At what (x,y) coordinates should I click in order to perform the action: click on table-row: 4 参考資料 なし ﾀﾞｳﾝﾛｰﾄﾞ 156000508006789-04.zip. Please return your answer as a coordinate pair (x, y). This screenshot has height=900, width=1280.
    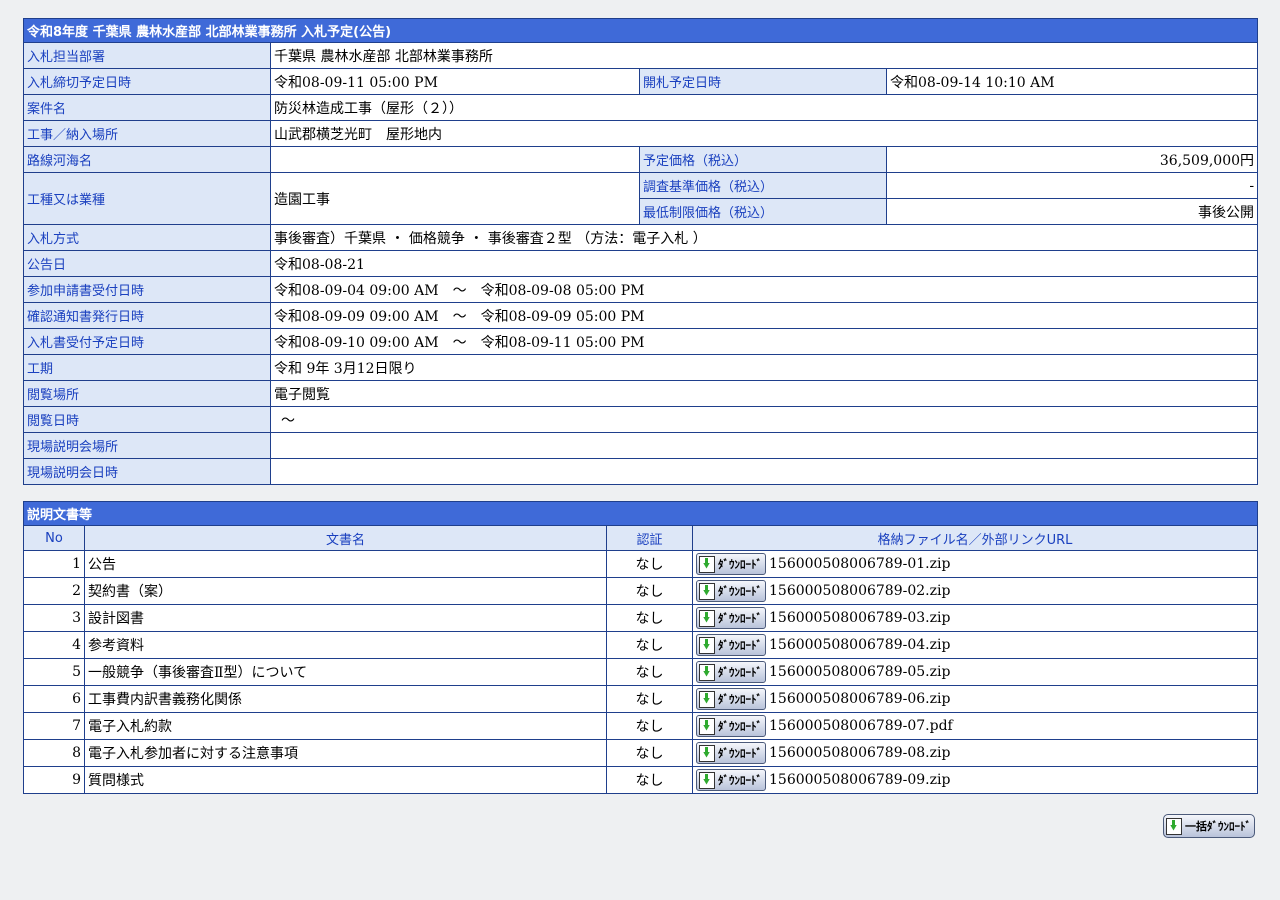
    Looking at the image, I should click on (641, 645).